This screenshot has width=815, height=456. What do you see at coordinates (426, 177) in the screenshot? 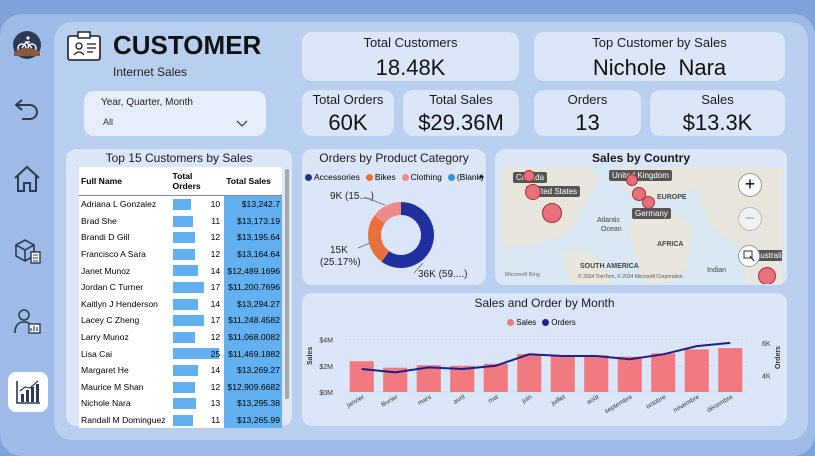
I see `legend-label: Clothing` at bounding box center [426, 177].